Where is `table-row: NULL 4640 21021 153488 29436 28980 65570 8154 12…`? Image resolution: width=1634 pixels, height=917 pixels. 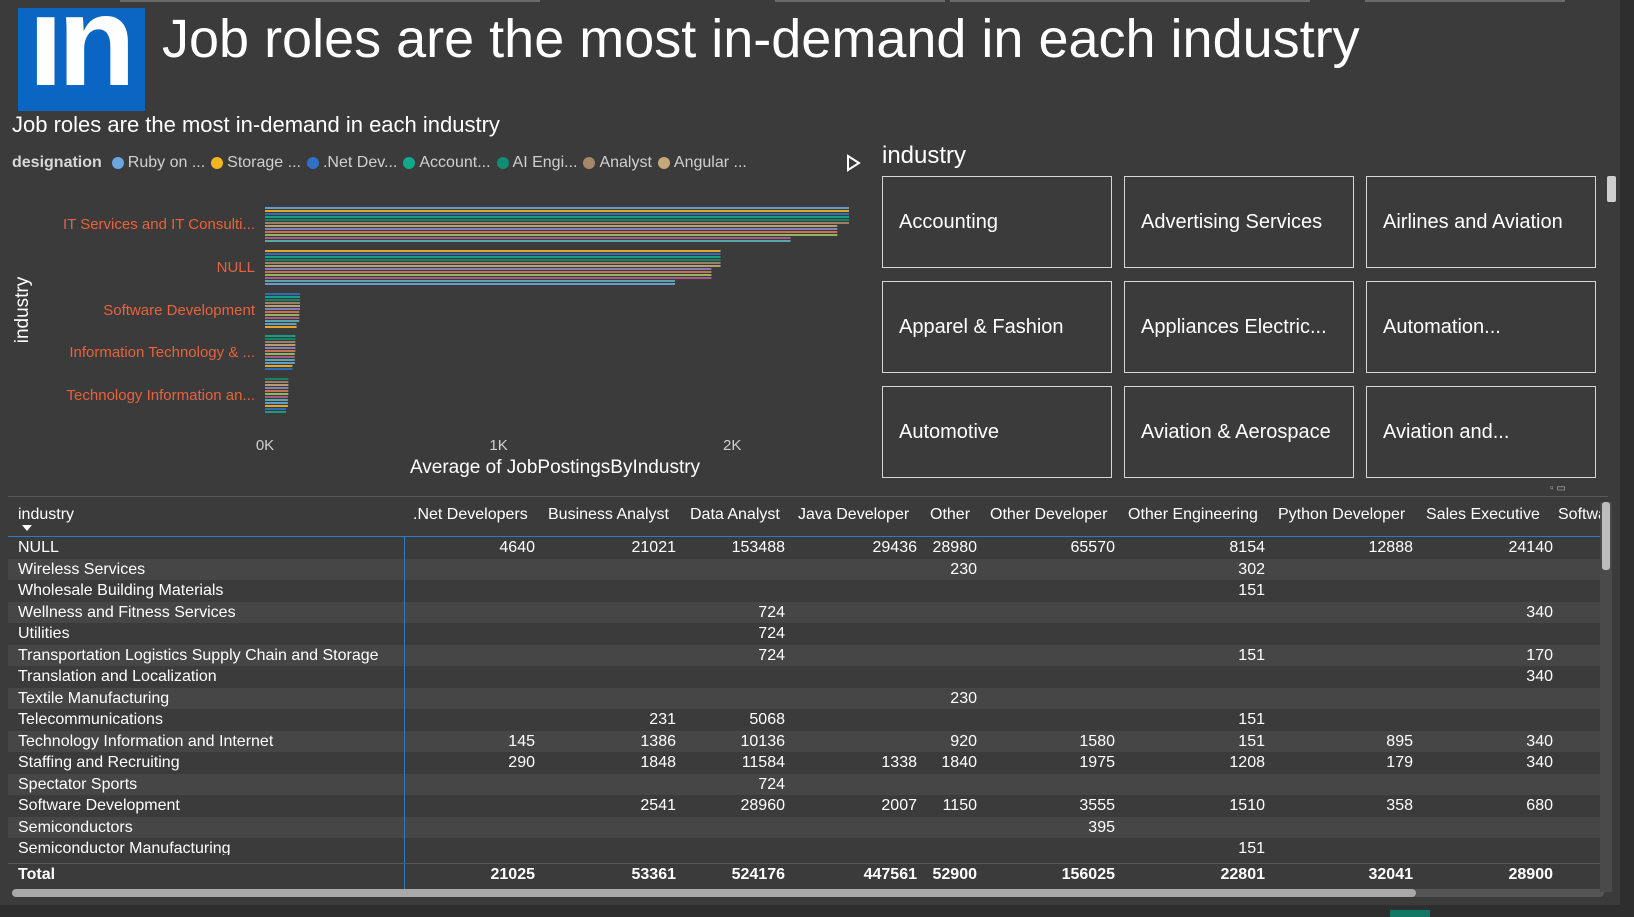
table-row: NULL 4640 21021 153488 29436 28980 65570 8154 12… is located at coordinates (807, 548).